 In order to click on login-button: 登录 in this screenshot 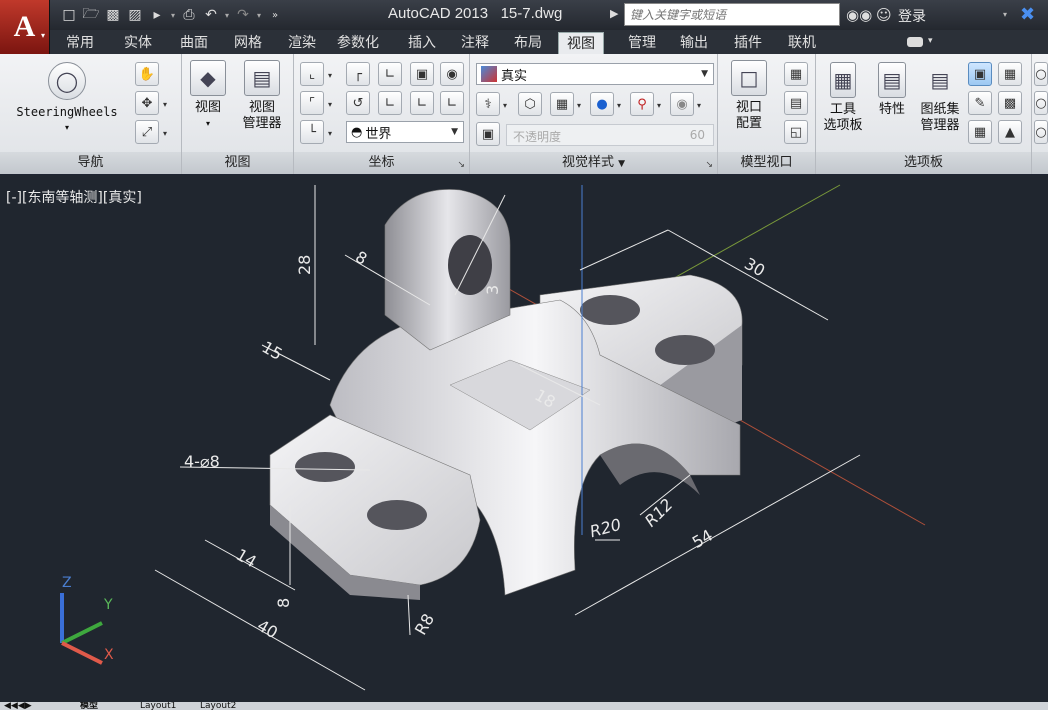, I will do `click(912, 16)`.